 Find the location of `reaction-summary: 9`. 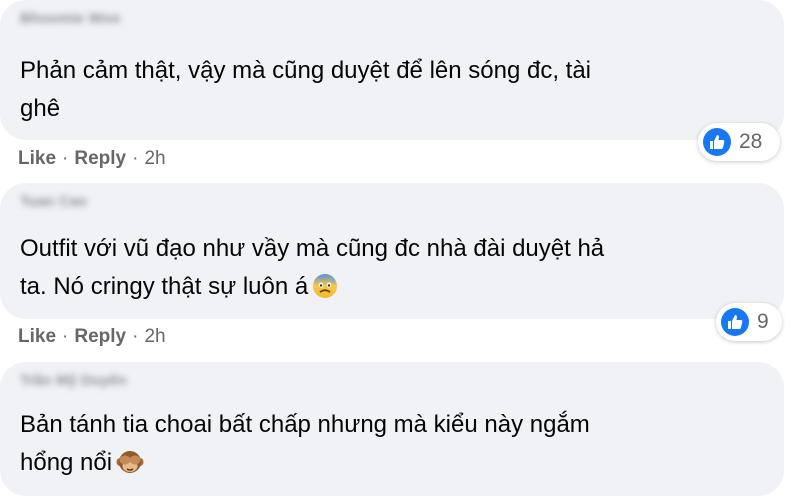

reaction-summary: 9 is located at coordinates (749, 322).